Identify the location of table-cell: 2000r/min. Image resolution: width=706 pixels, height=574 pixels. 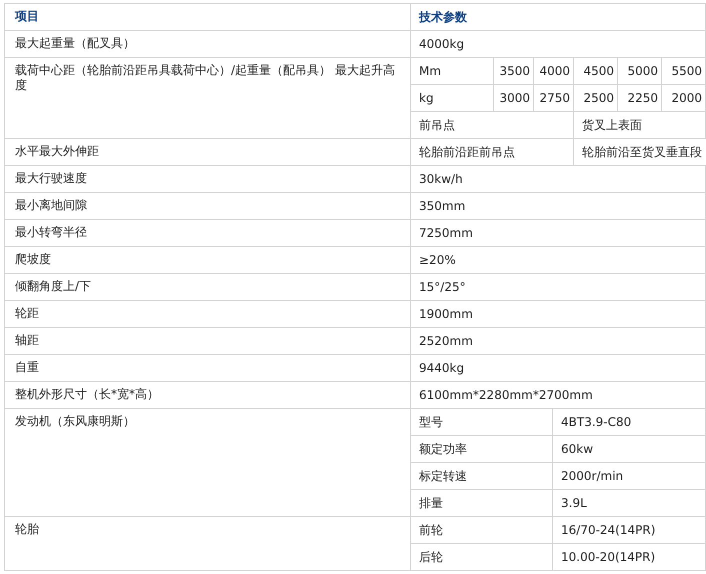
(629, 476).